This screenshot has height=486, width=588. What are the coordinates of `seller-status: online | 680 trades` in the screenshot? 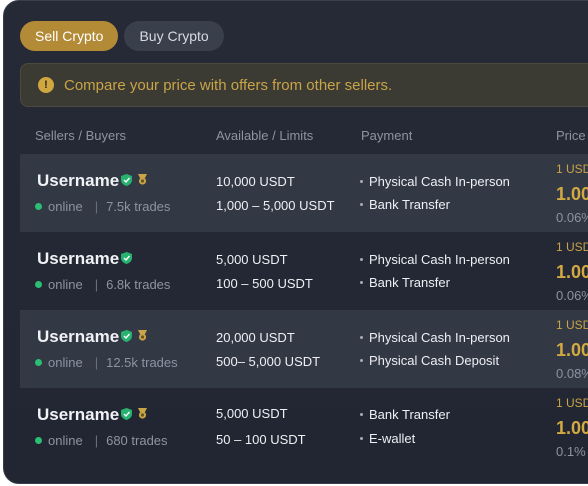 It's located at (101, 440).